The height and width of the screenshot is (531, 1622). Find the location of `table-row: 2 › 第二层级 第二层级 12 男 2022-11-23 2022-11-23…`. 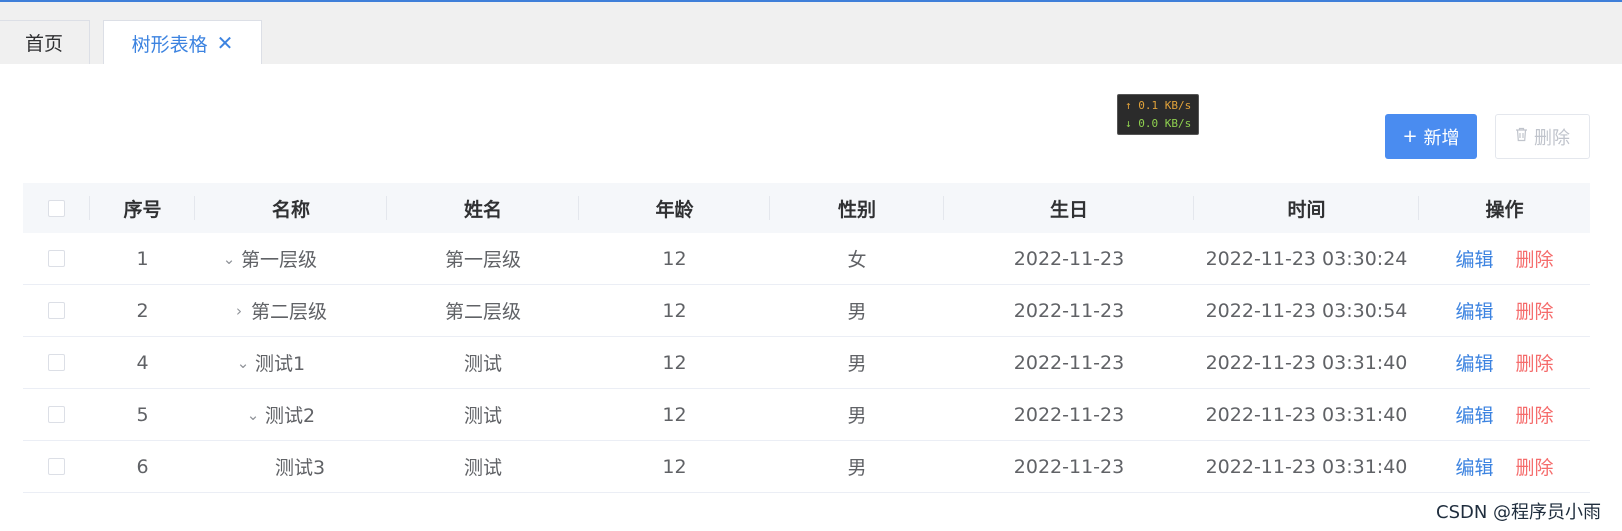

table-row: 2 › 第二层级 第二层级 12 男 2022-11-23 2022-11-23… is located at coordinates (806, 311).